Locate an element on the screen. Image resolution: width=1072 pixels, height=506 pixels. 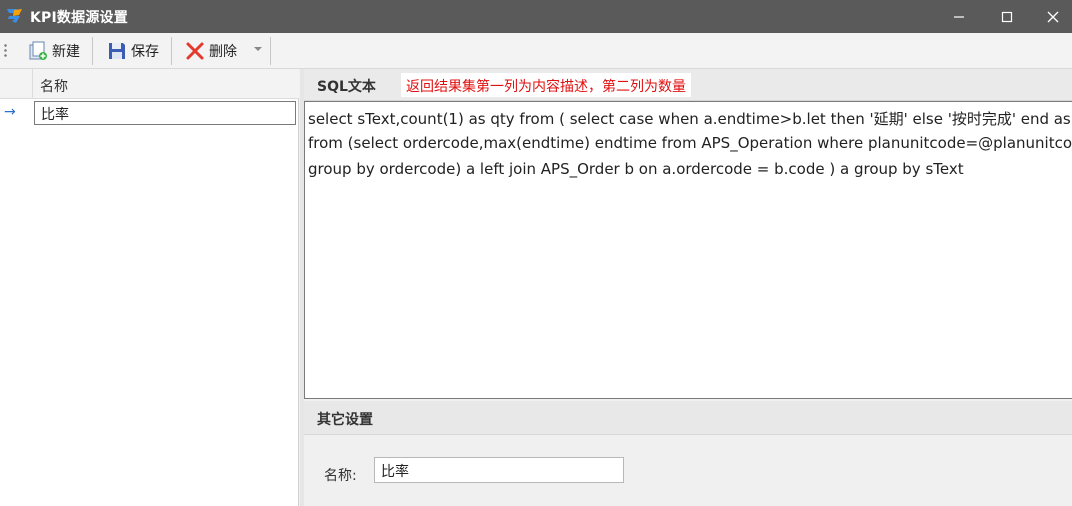
maximize-icon is located at coordinates (1007, 16).